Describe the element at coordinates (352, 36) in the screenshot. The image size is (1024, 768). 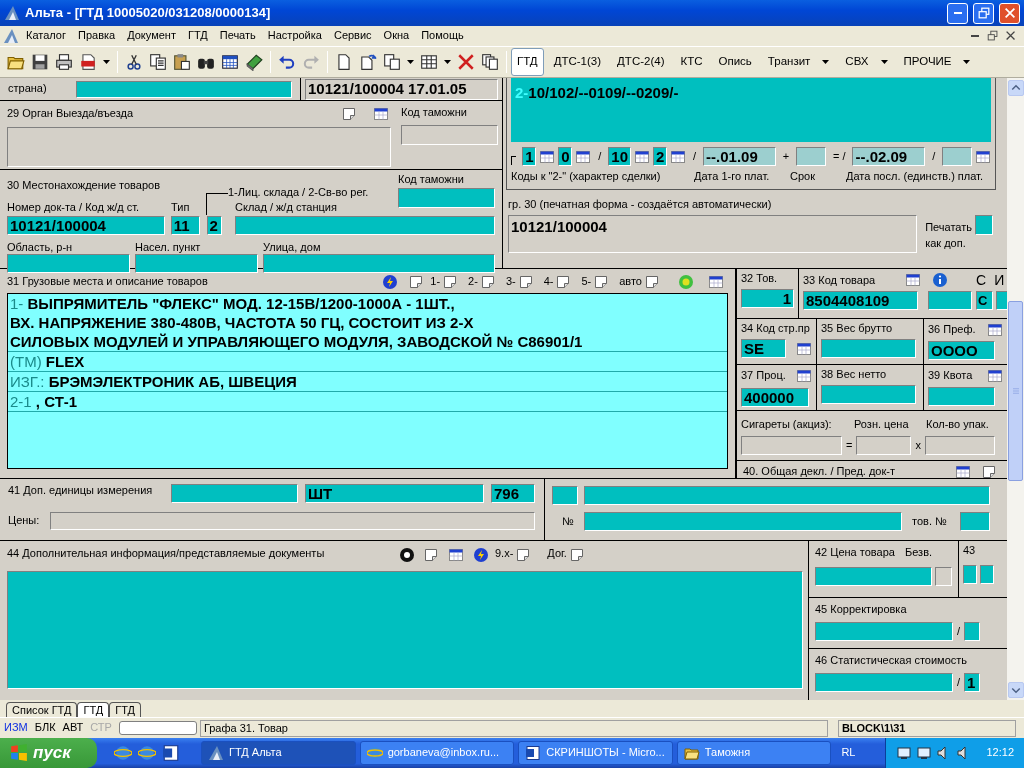
I see `menu-item: Сервис` at that location.